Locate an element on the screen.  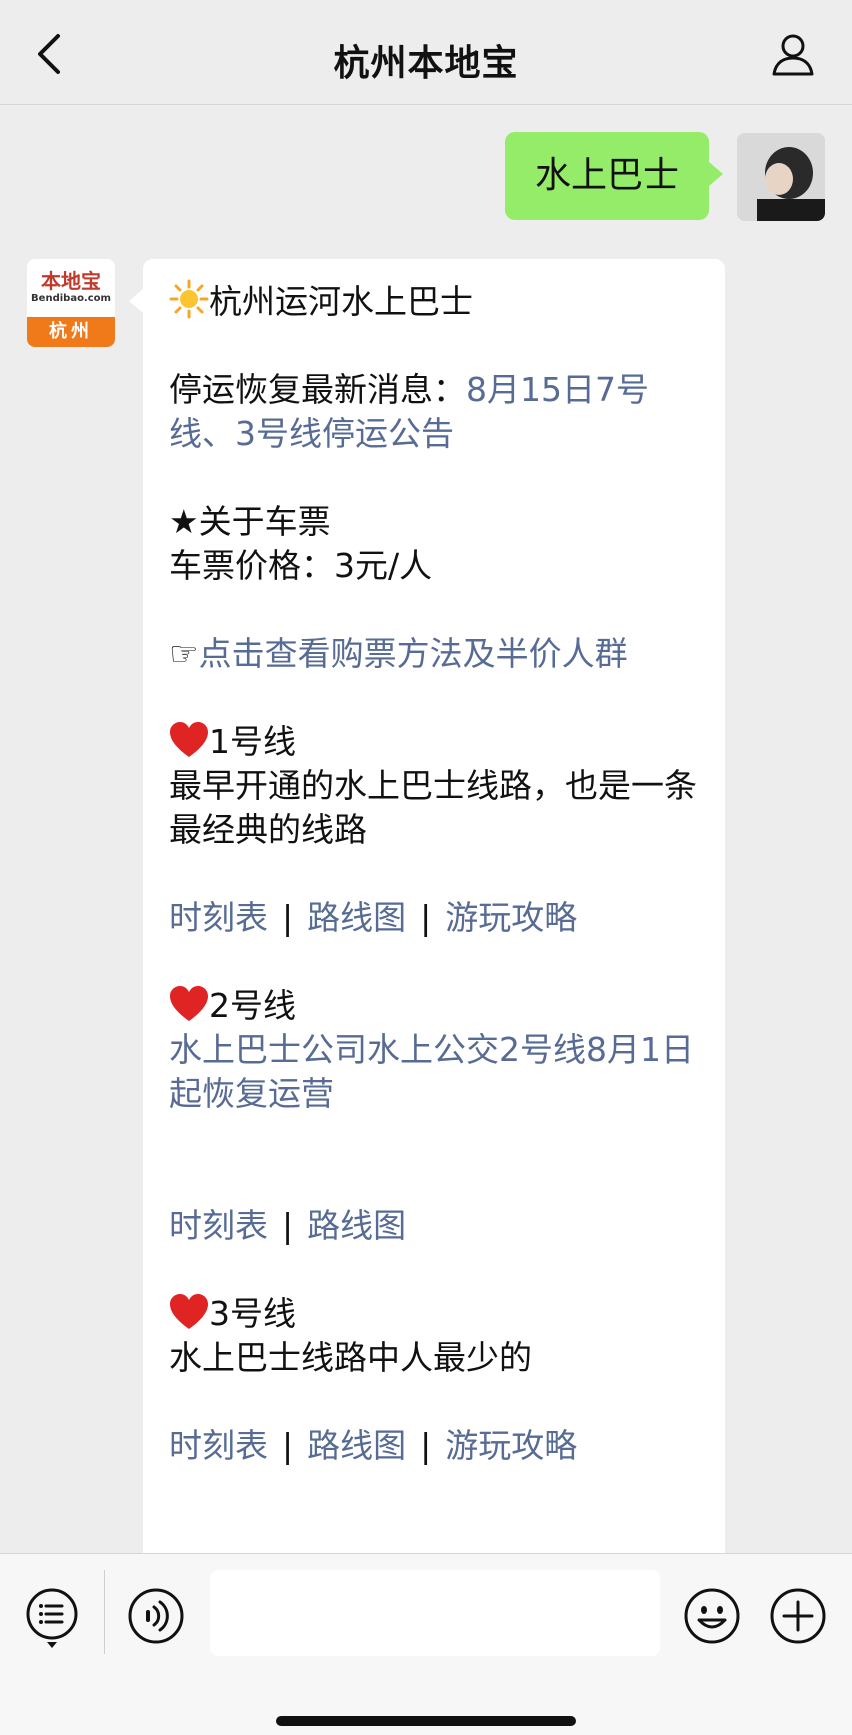
line1-guide-link: 游玩攻略 is located at coordinates (511, 917).